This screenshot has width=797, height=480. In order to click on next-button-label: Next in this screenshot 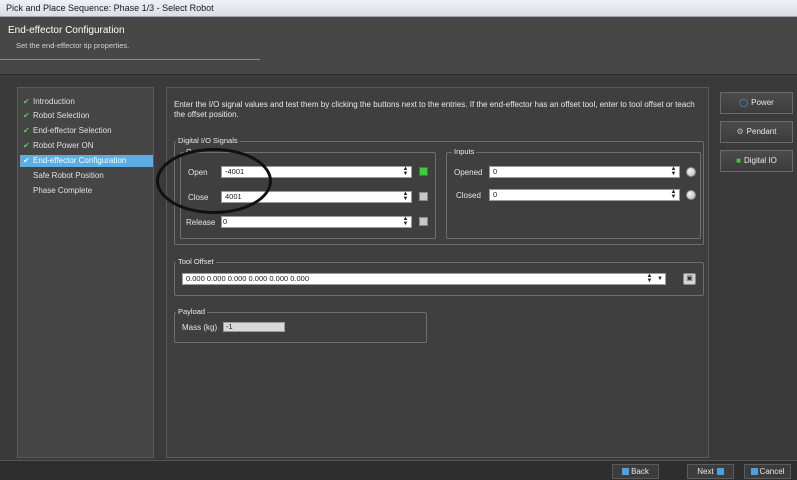, I will do `click(705, 471)`.